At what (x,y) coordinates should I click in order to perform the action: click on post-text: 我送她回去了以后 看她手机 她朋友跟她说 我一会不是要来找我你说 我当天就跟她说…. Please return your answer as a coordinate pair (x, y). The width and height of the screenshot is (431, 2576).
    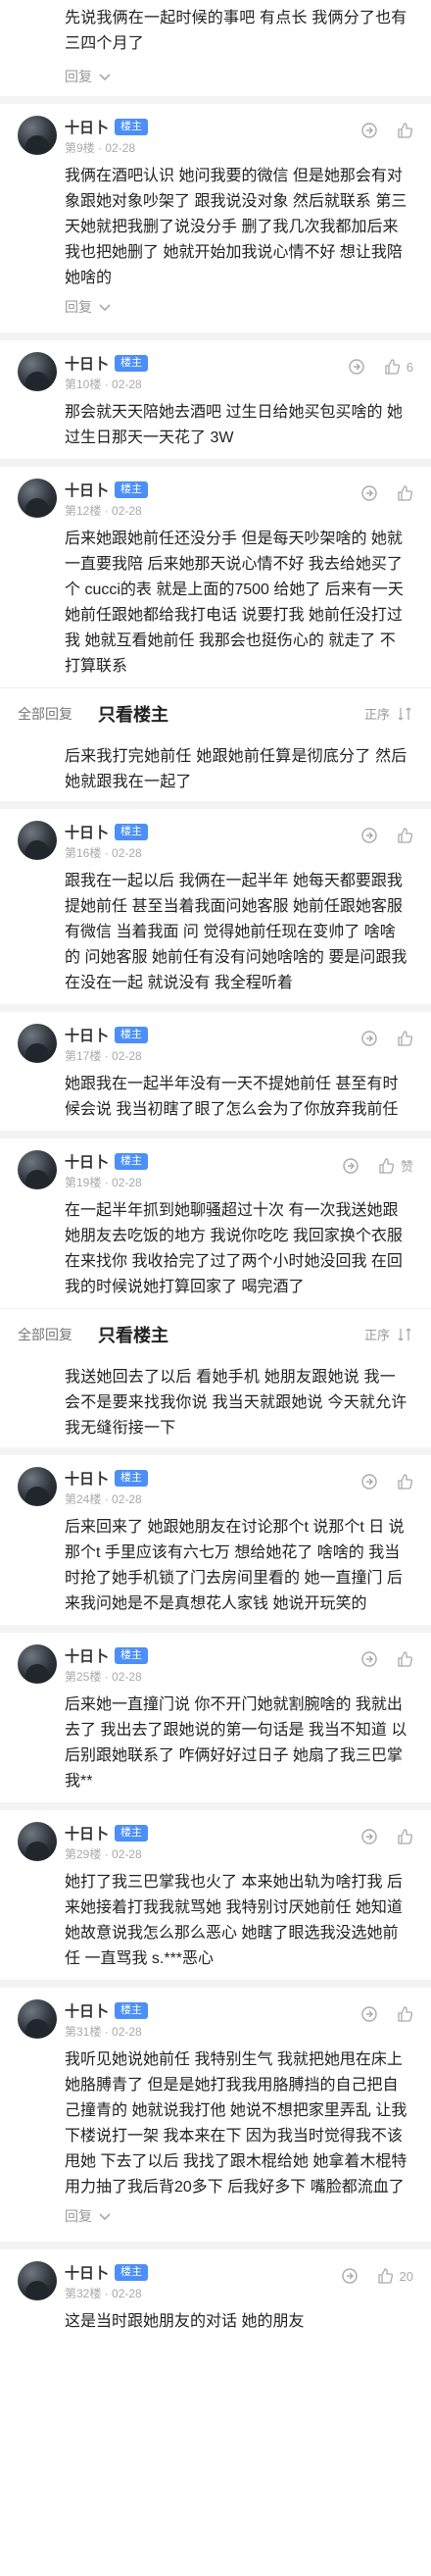
    Looking at the image, I should click on (236, 1403).